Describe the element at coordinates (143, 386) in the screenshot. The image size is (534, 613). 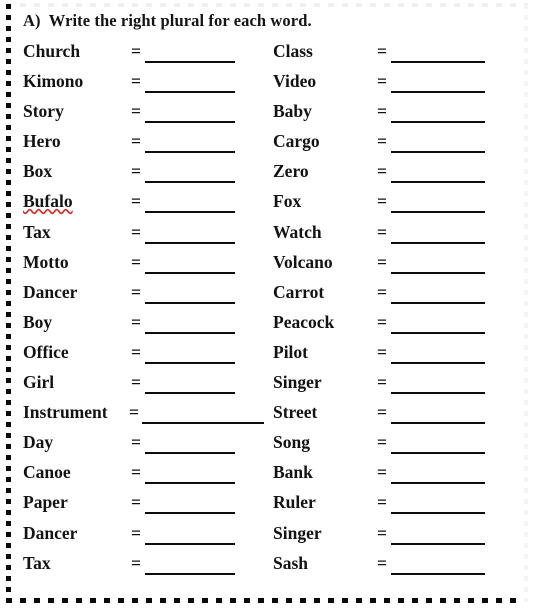
I see `exercise-row: Girl =` at that location.